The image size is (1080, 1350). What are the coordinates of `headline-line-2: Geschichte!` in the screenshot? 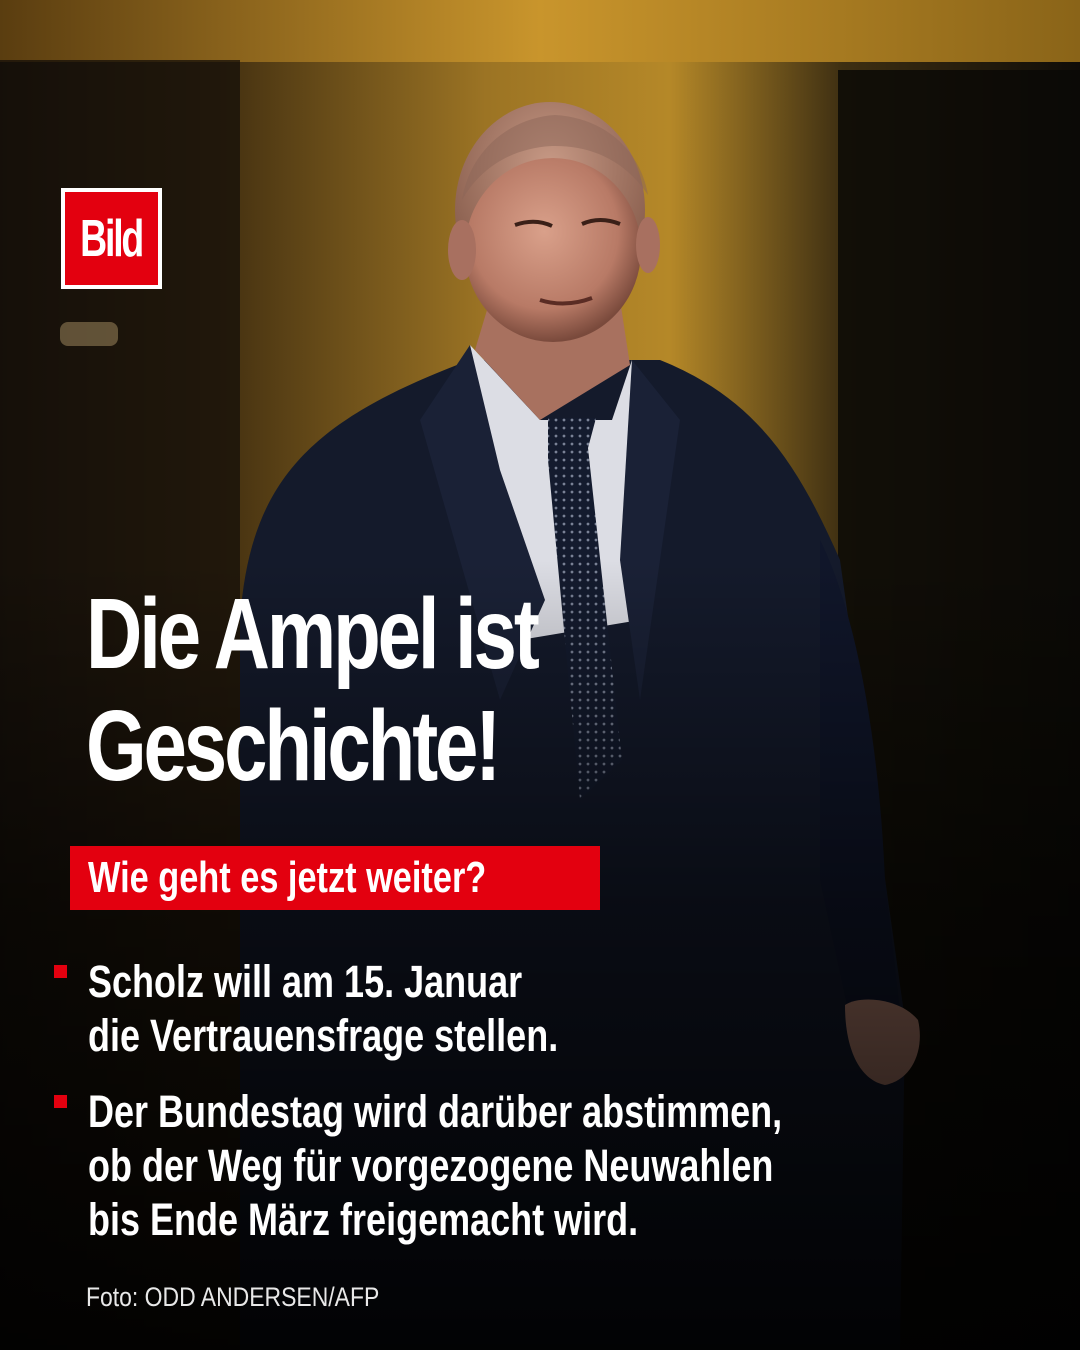 It's located at (293, 746).